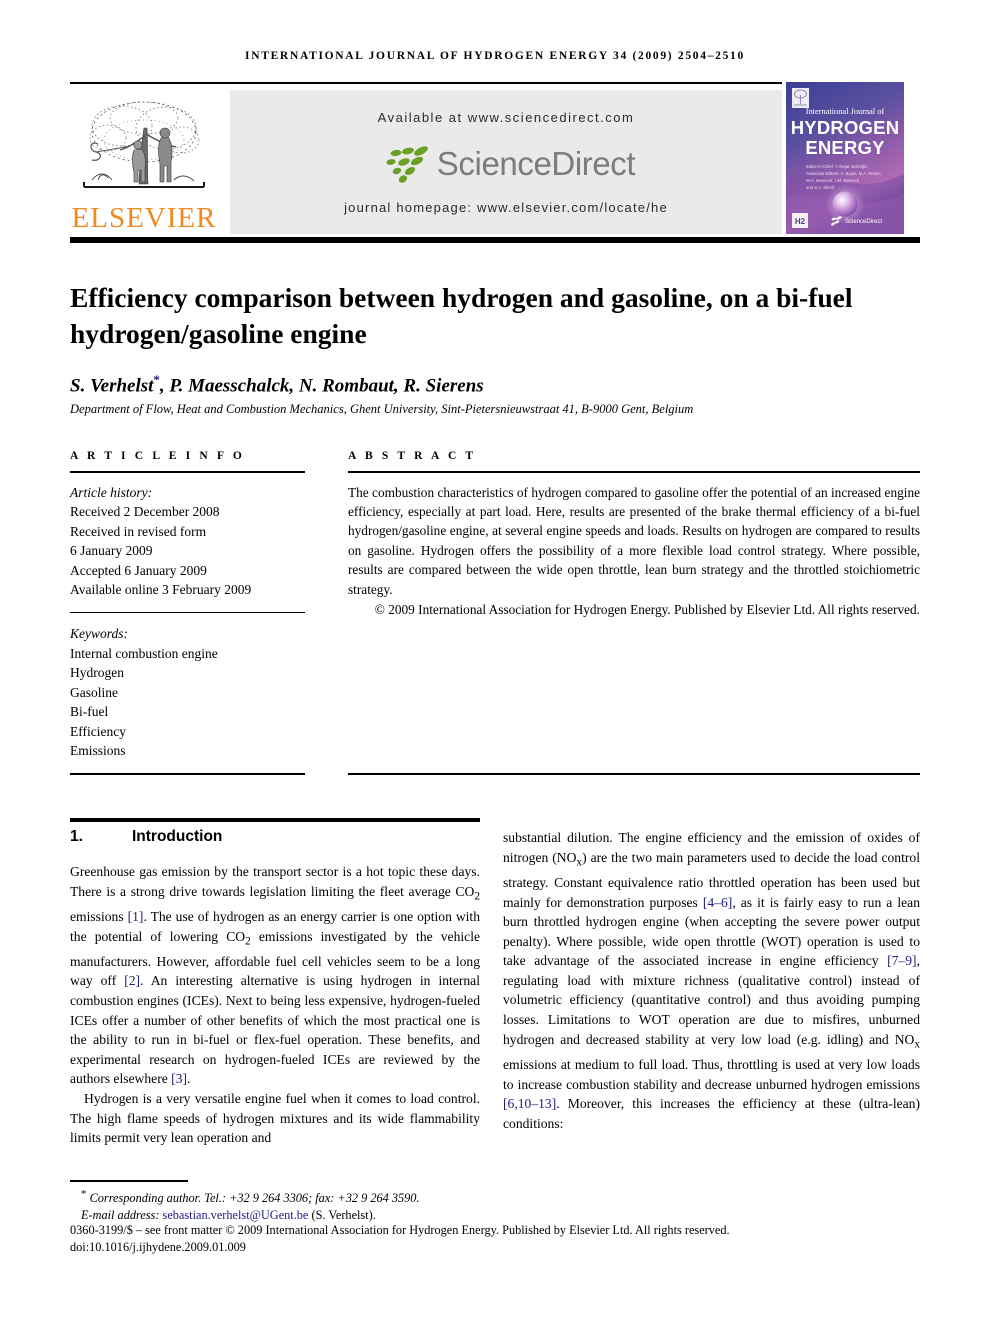 The image size is (992, 1323). I want to click on svg-text: International Journal of, so click(845, 111).